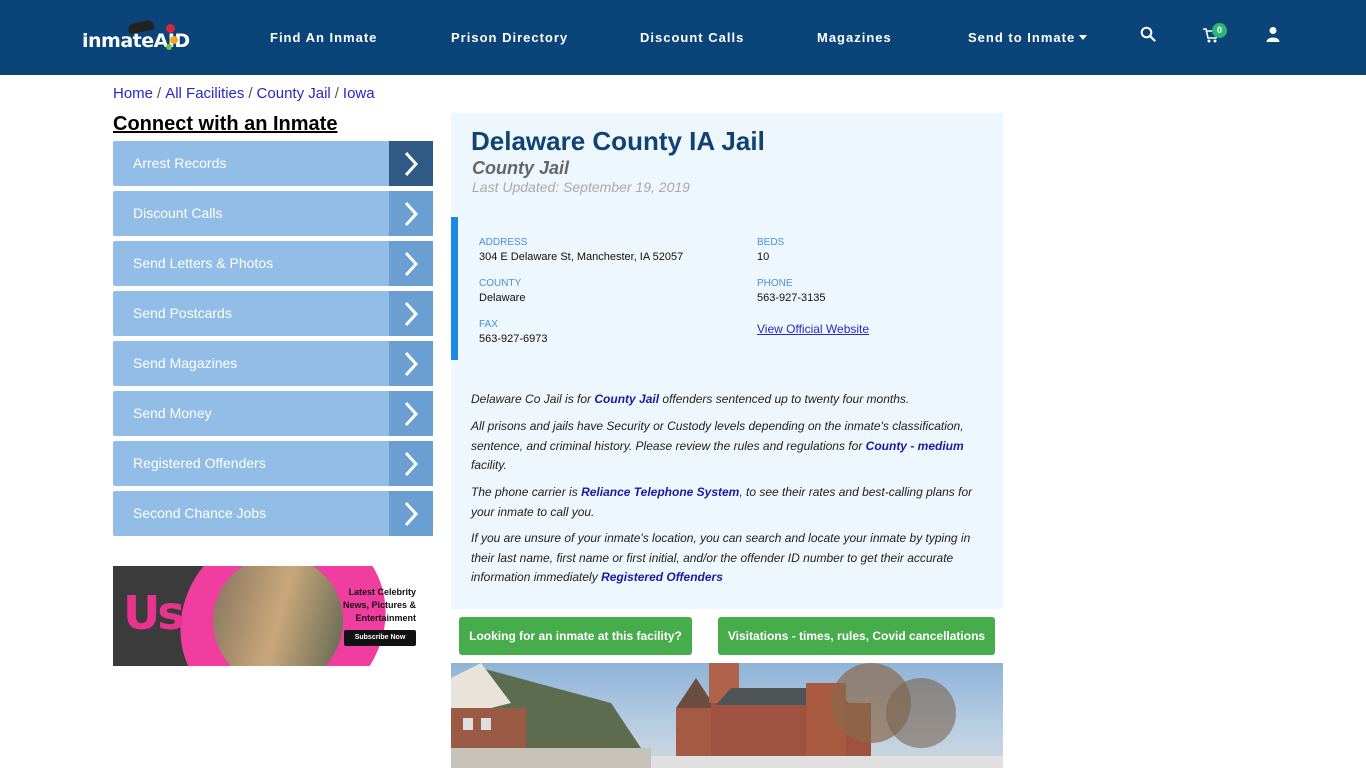 This screenshot has height=768, width=1366. Describe the element at coordinates (172, 413) in the screenshot. I see `sidebar-item-label: Send Money` at that location.